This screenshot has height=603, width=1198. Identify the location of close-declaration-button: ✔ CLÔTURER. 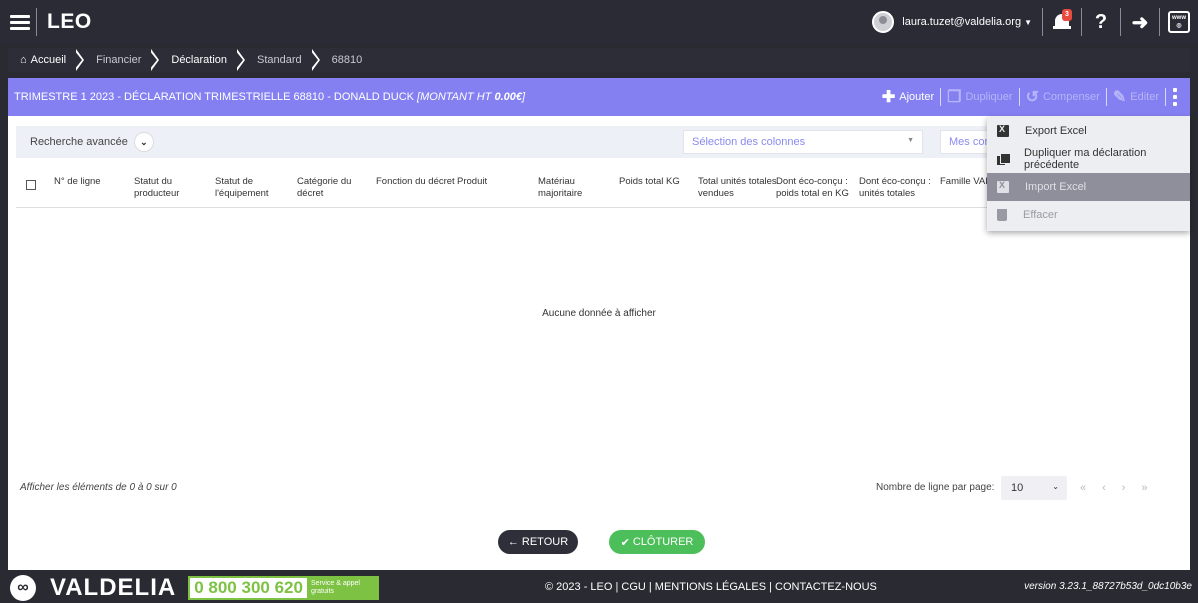
(657, 542).